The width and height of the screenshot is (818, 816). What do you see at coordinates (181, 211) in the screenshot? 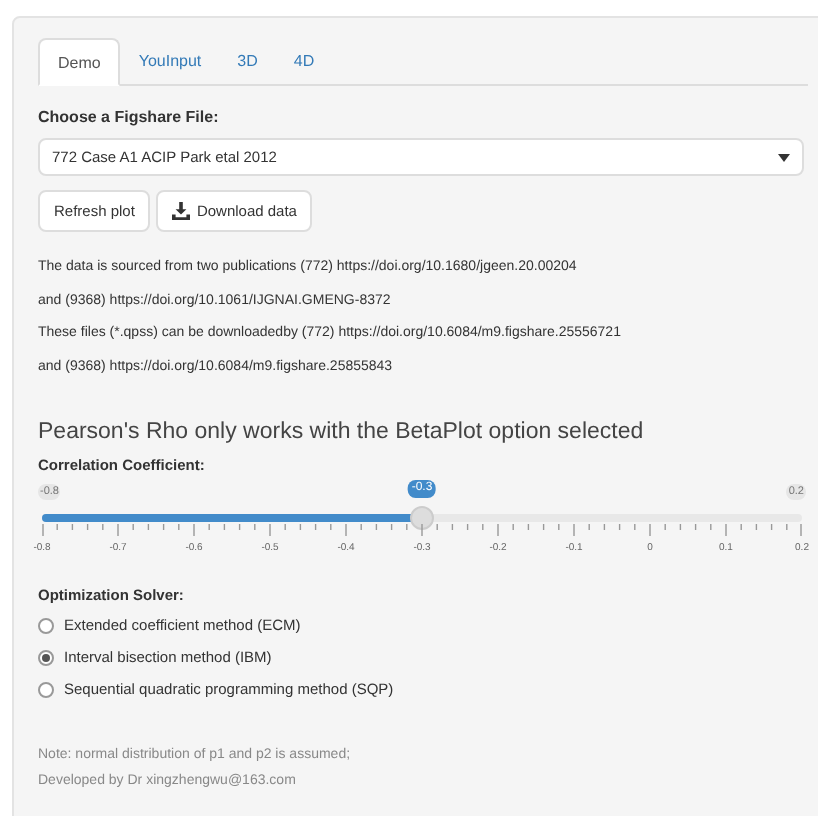
I see `download-icon` at bounding box center [181, 211].